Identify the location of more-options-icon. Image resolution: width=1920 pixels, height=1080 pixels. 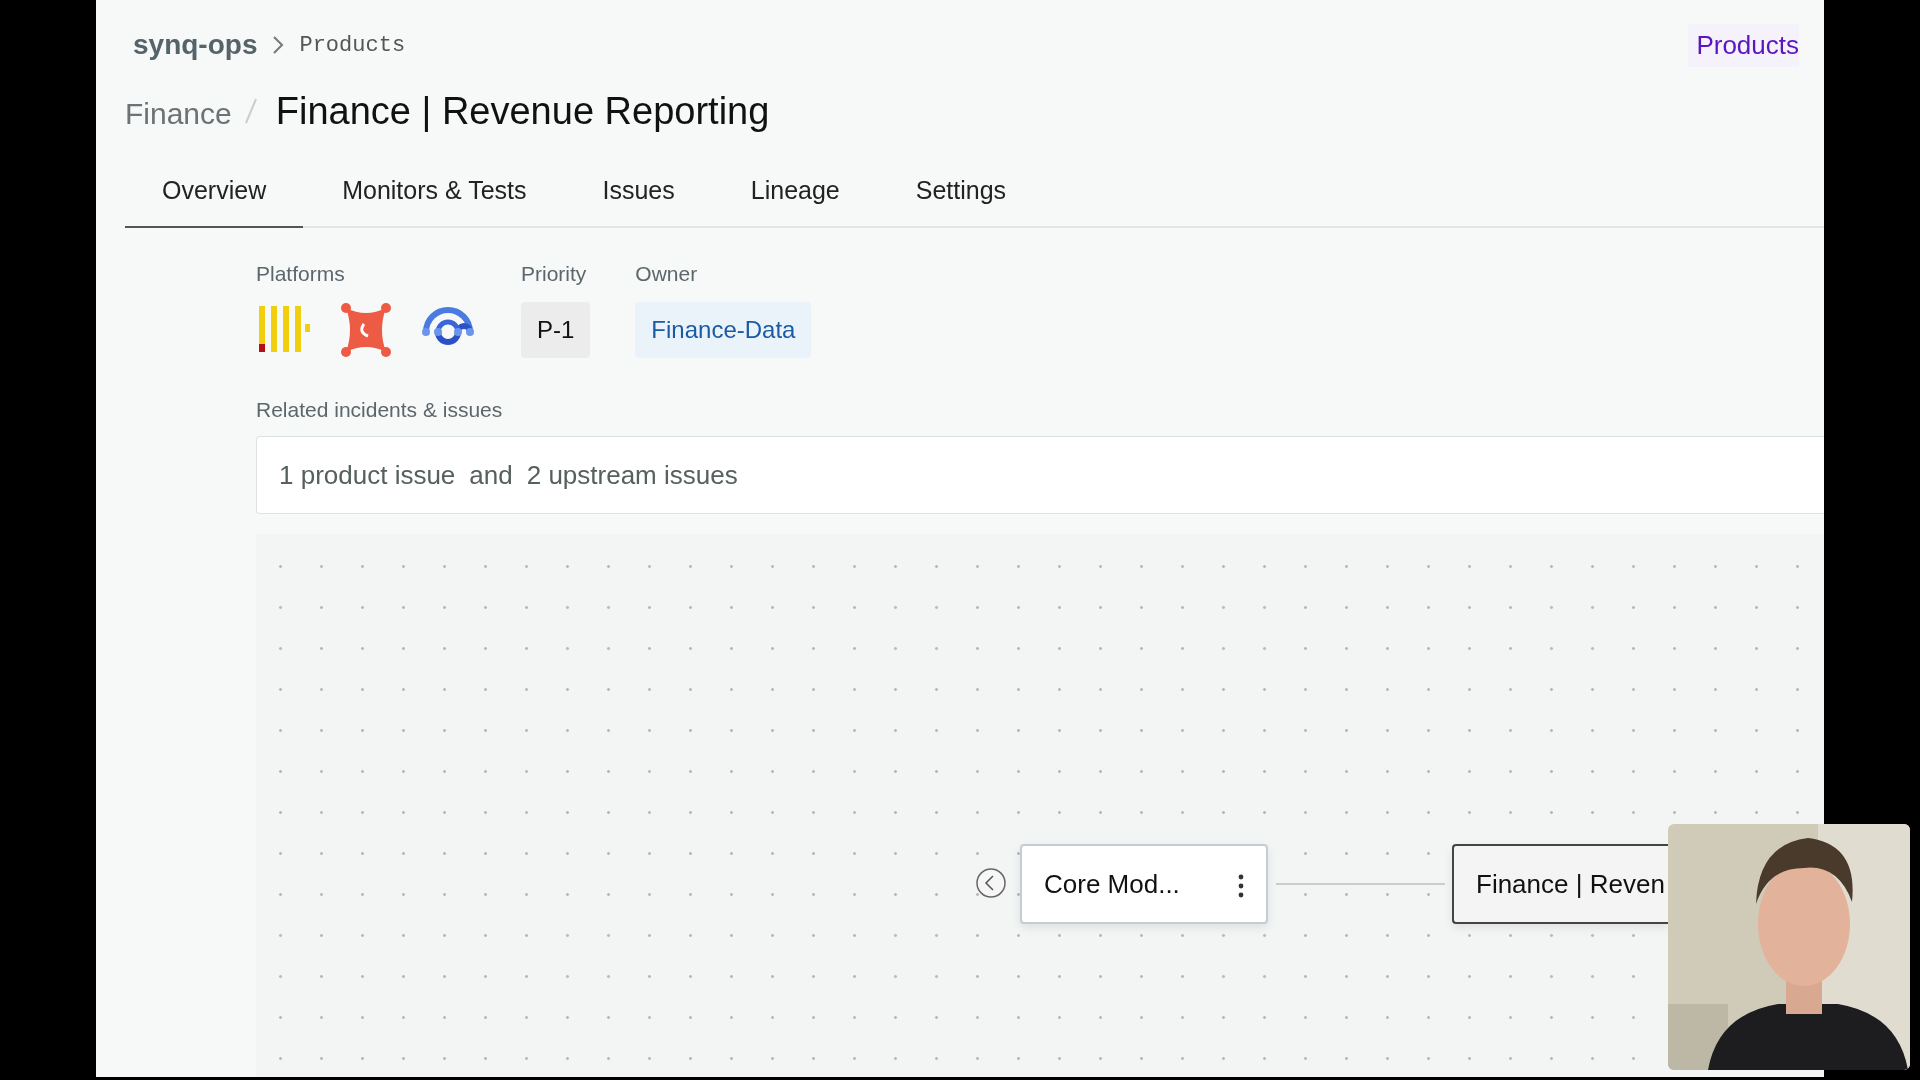
(1241, 886).